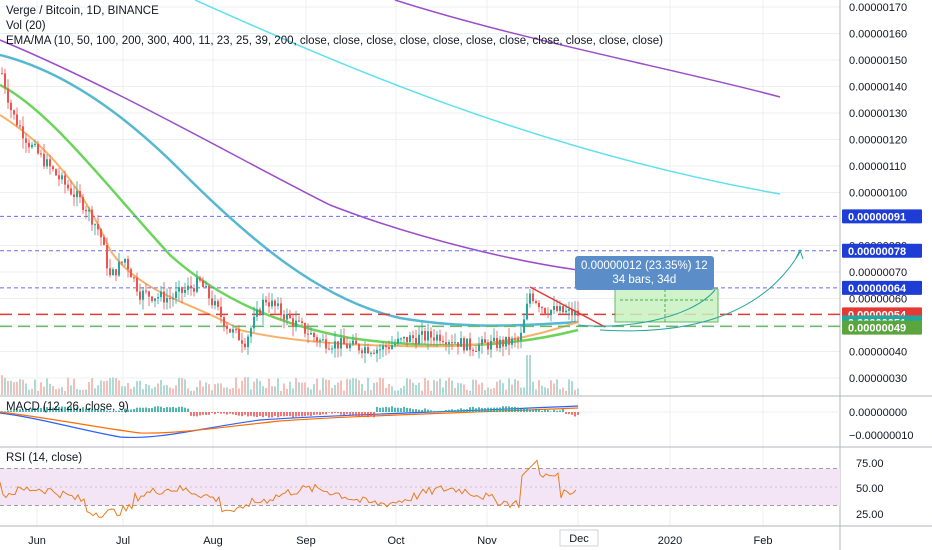  Describe the element at coordinates (670, 541) in the screenshot. I see `x-tick-label: 2020` at that location.